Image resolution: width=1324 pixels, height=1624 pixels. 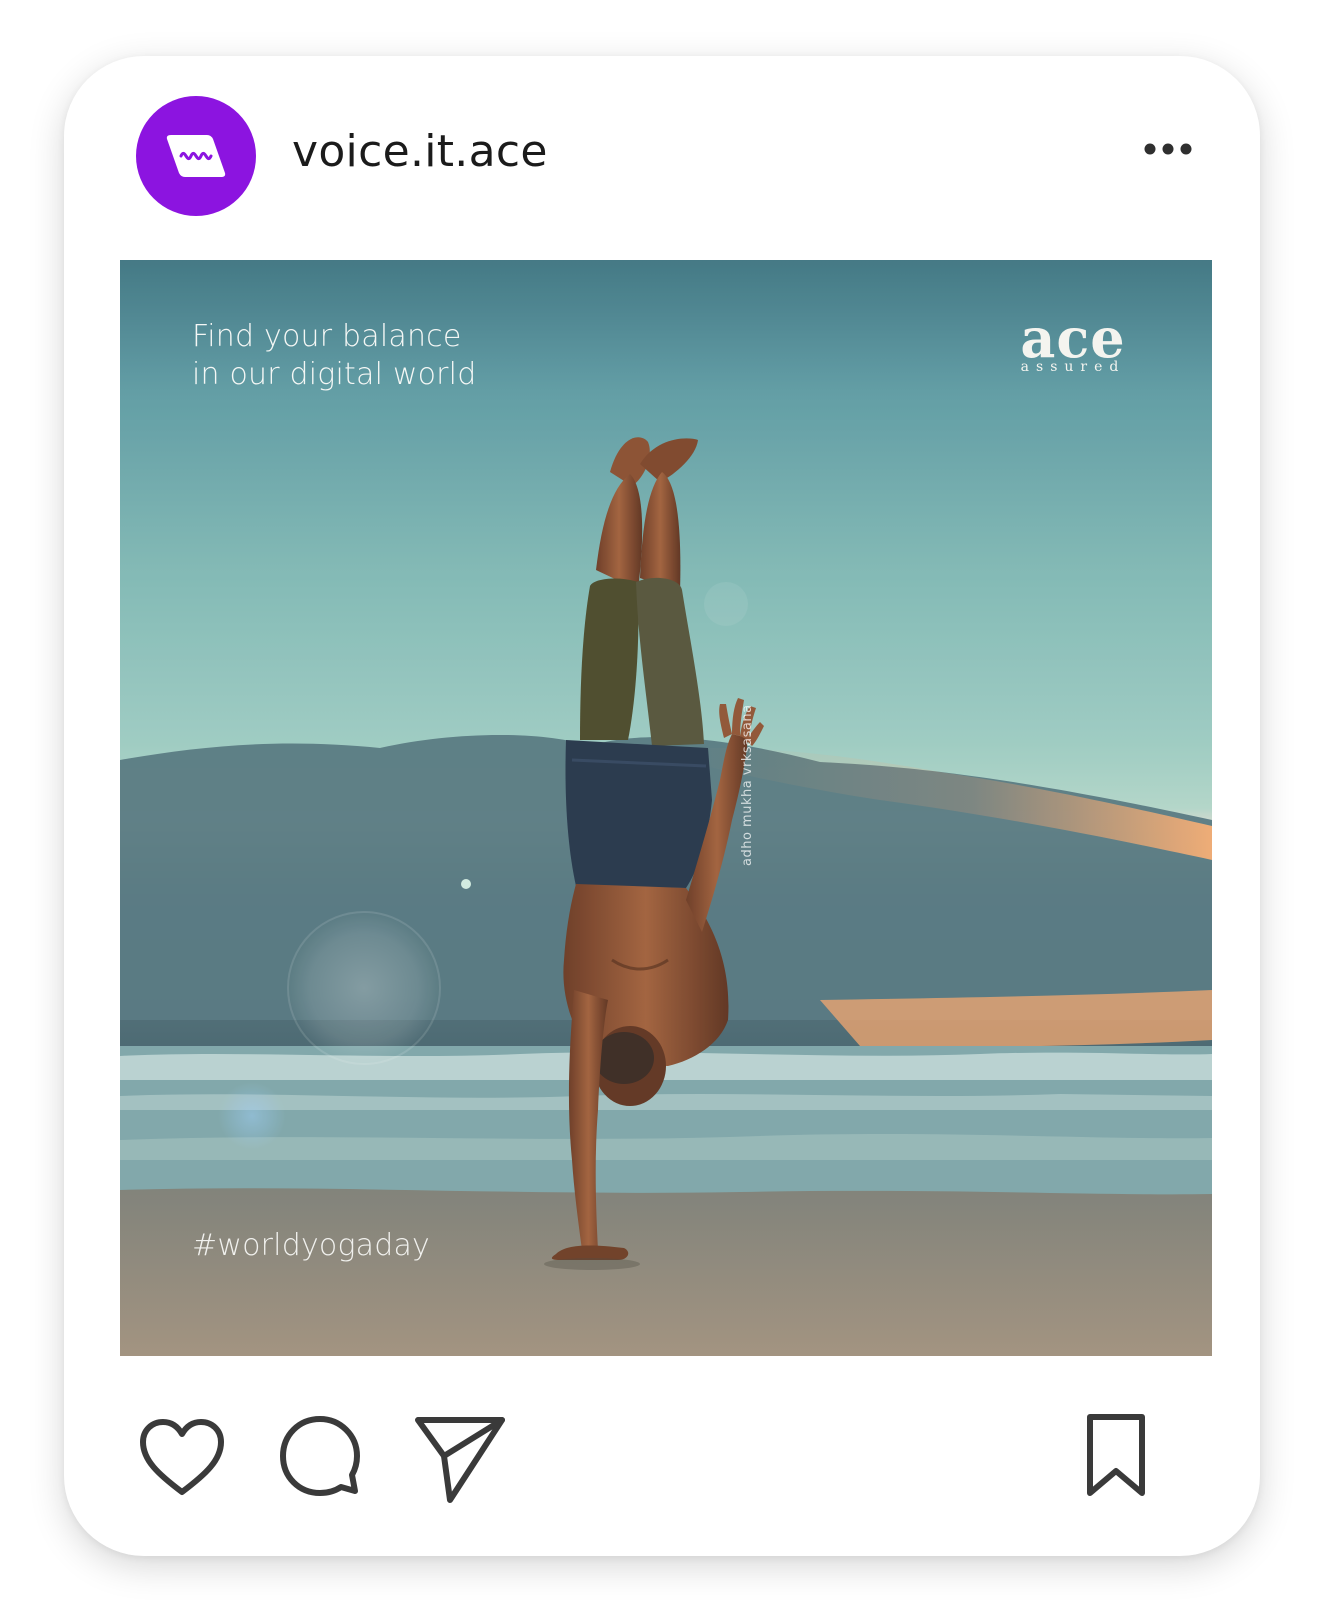 I want to click on comment-button, so click(x=320, y=1456).